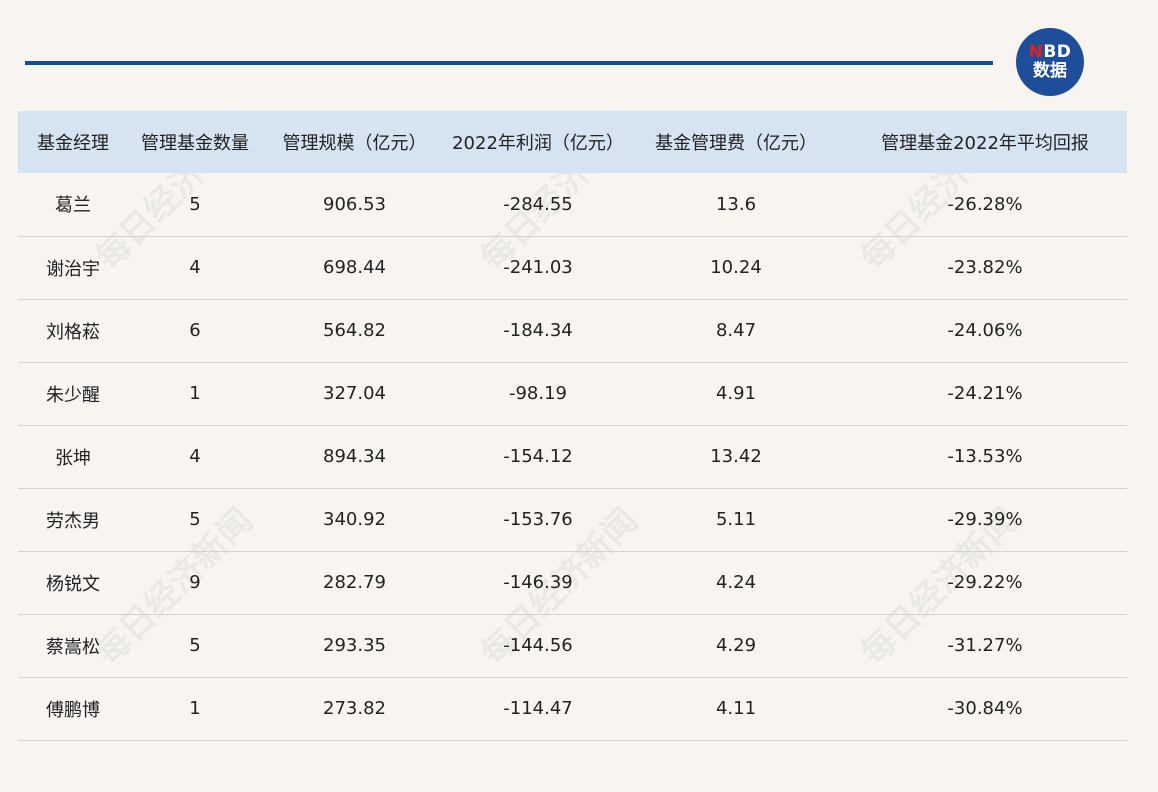 The height and width of the screenshot is (792, 1158). What do you see at coordinates (538, 645) in the screenshot?
I see `cell-profit: -144.56` at bounding box center [538, 645].